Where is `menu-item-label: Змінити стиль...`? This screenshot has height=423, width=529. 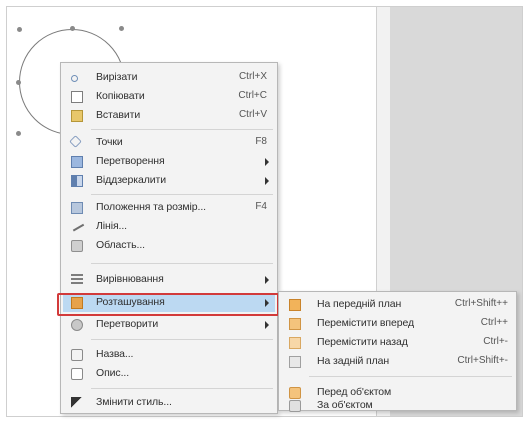 menu-item-label: Змінити стиль... is located at coordinates (134, 402).